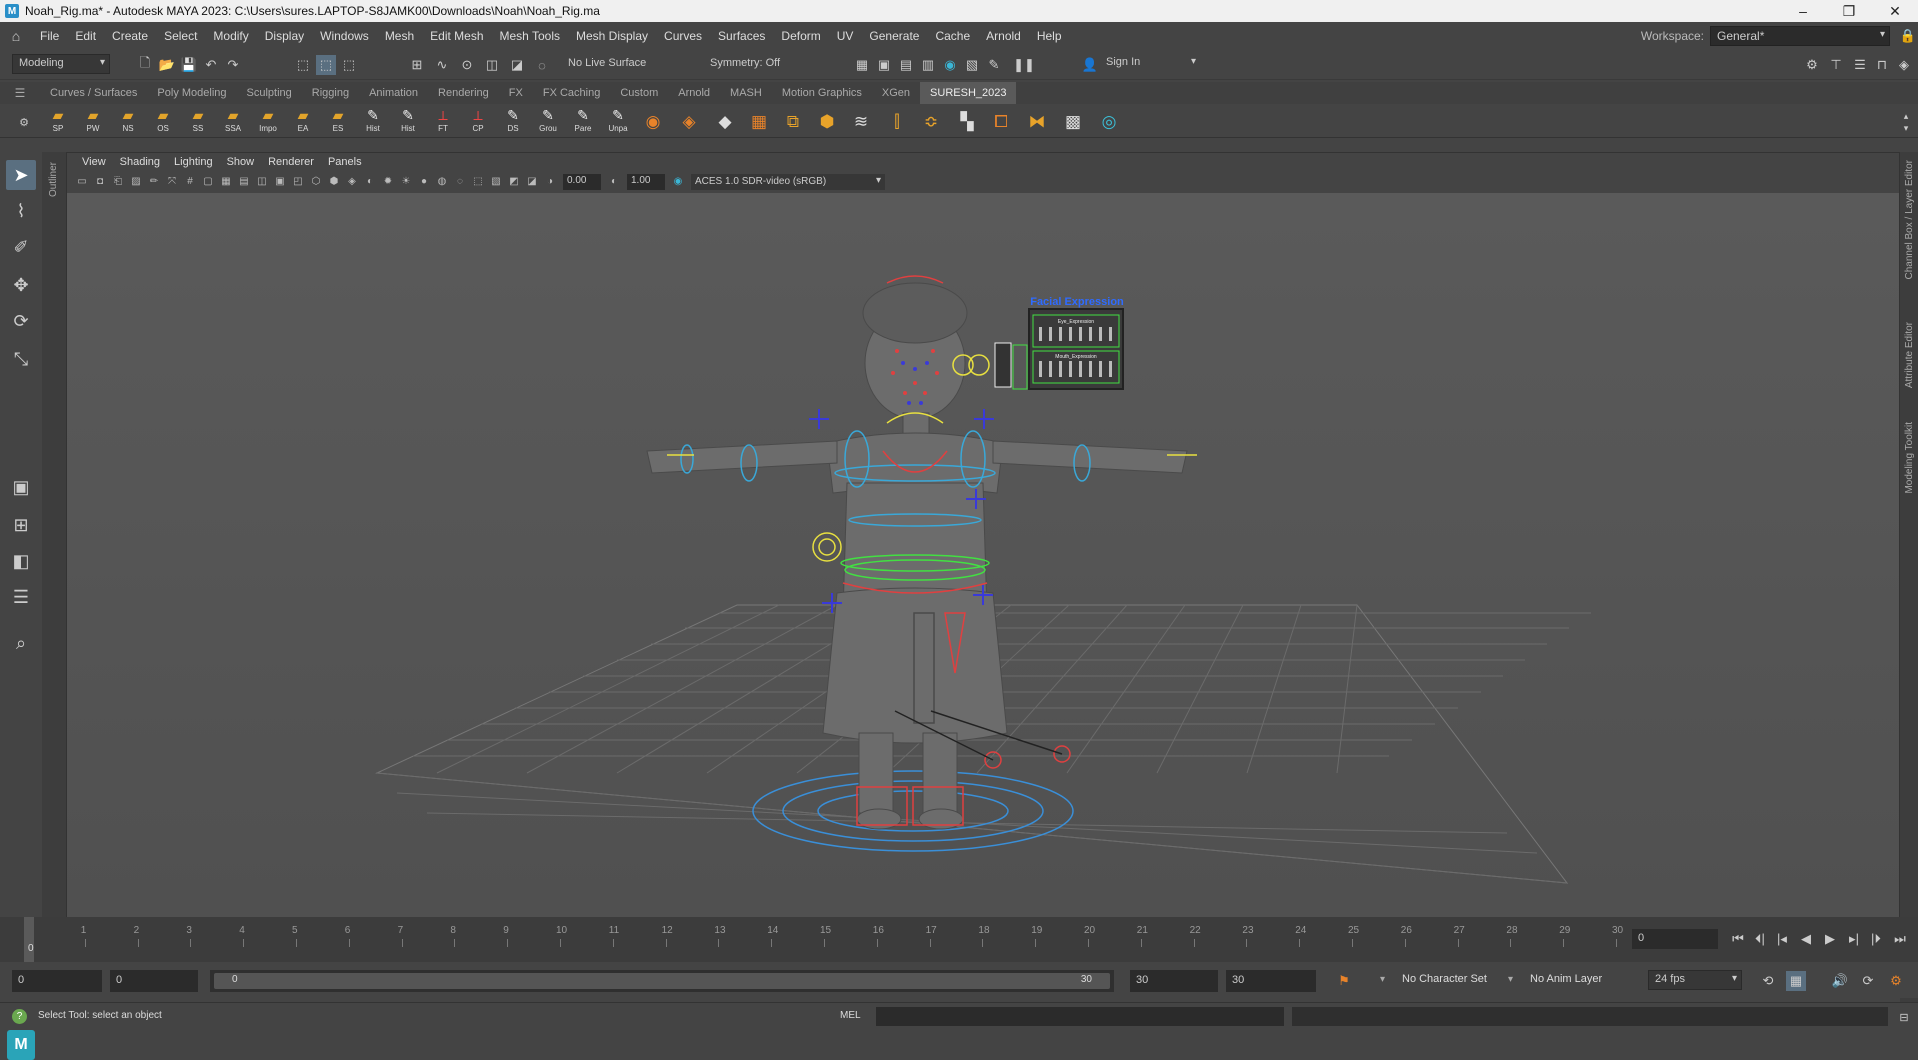 This screenshot has height=1060, width=1918. What do you see at coordinates (442, 182) in the screenshot?
I see `motion-blur-icon: ◍` at bounding box center [442, 182].